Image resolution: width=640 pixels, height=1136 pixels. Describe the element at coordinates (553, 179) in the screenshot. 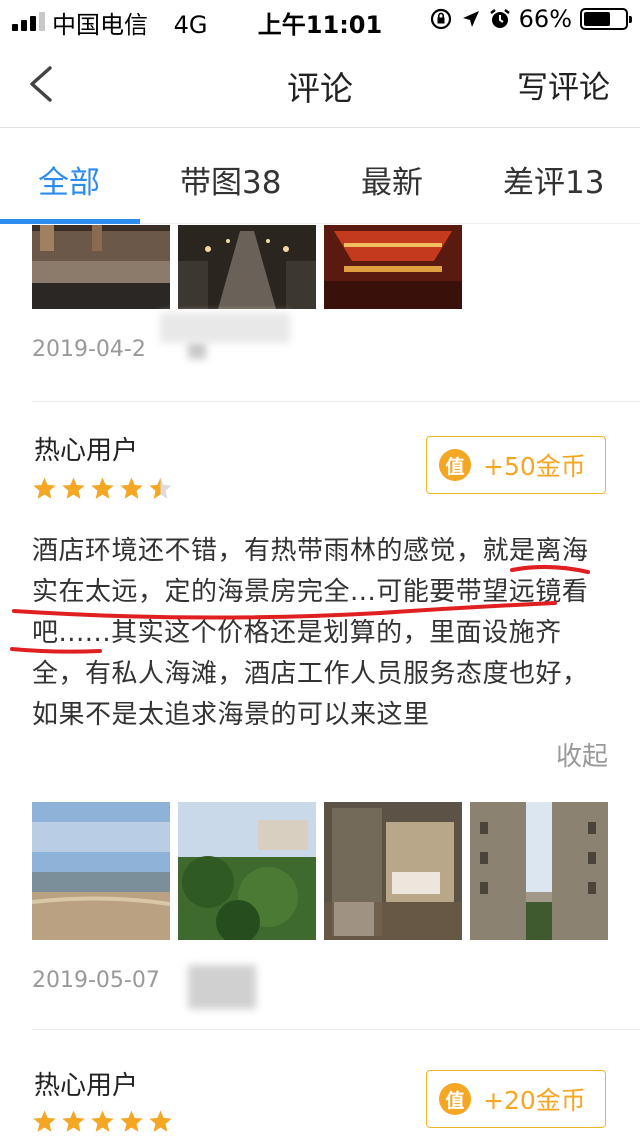

I see `tab-negative: 差评13` at that location.